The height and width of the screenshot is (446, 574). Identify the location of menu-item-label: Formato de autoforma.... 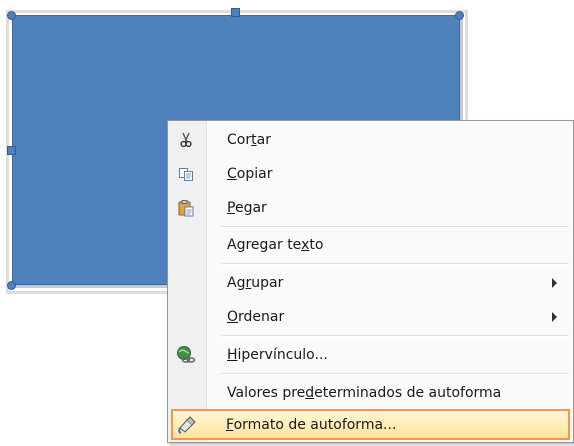
(311, 424).